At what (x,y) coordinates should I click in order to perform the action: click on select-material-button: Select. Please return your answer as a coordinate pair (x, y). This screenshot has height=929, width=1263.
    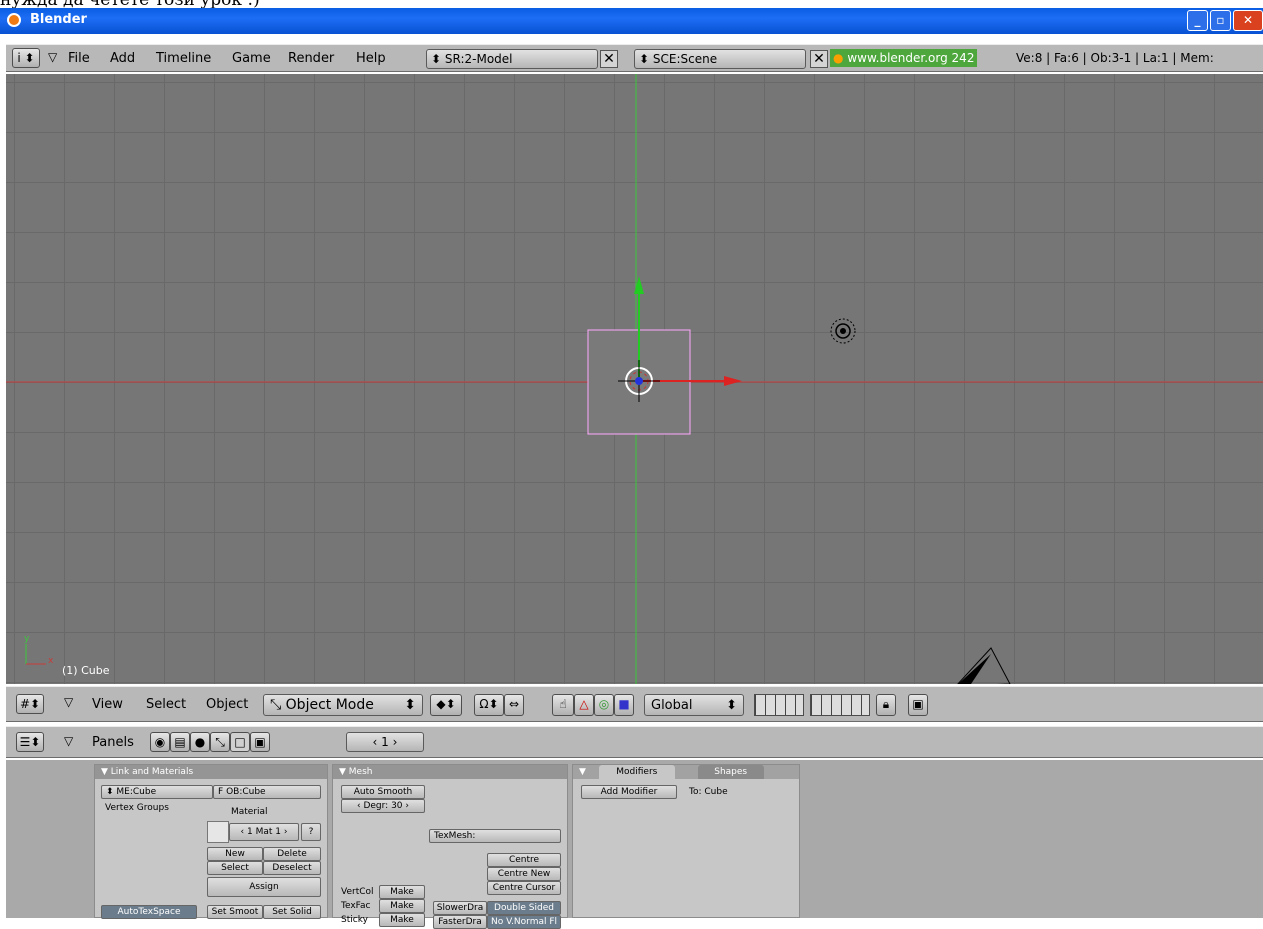
    Looking at the image, I should click on (235, 868).